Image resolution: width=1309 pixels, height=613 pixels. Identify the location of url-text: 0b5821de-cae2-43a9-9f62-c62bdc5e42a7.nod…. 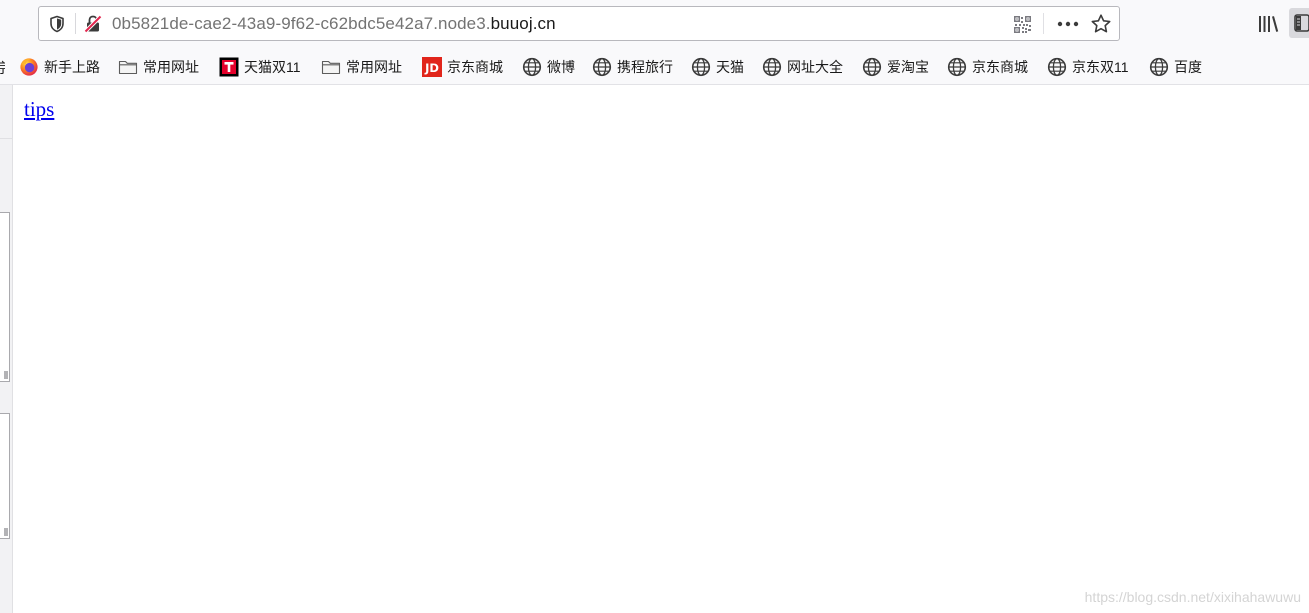
(334, 24).